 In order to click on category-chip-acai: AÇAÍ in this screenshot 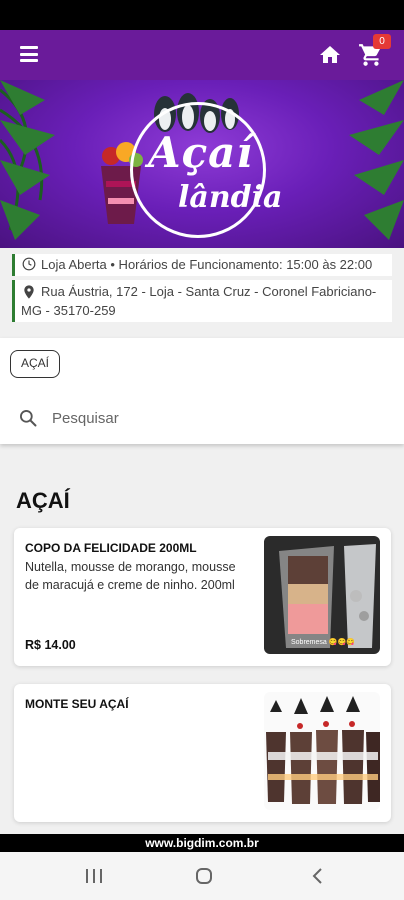, I will do `click(35, 364)`.